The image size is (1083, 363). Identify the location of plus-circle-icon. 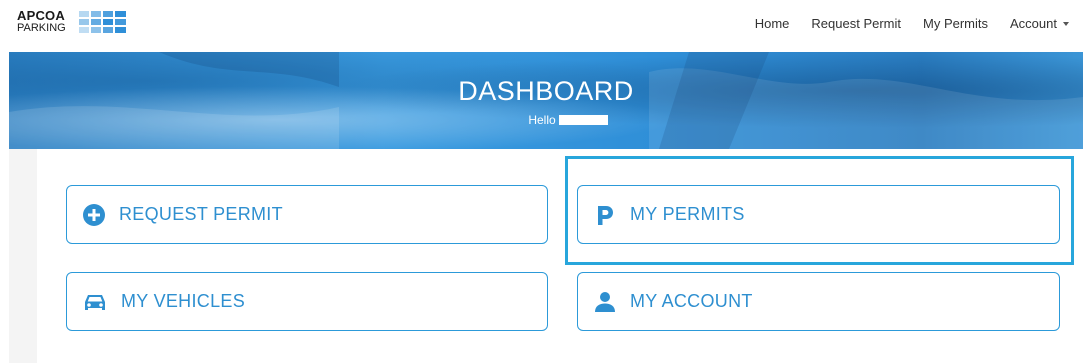
(94, 214).